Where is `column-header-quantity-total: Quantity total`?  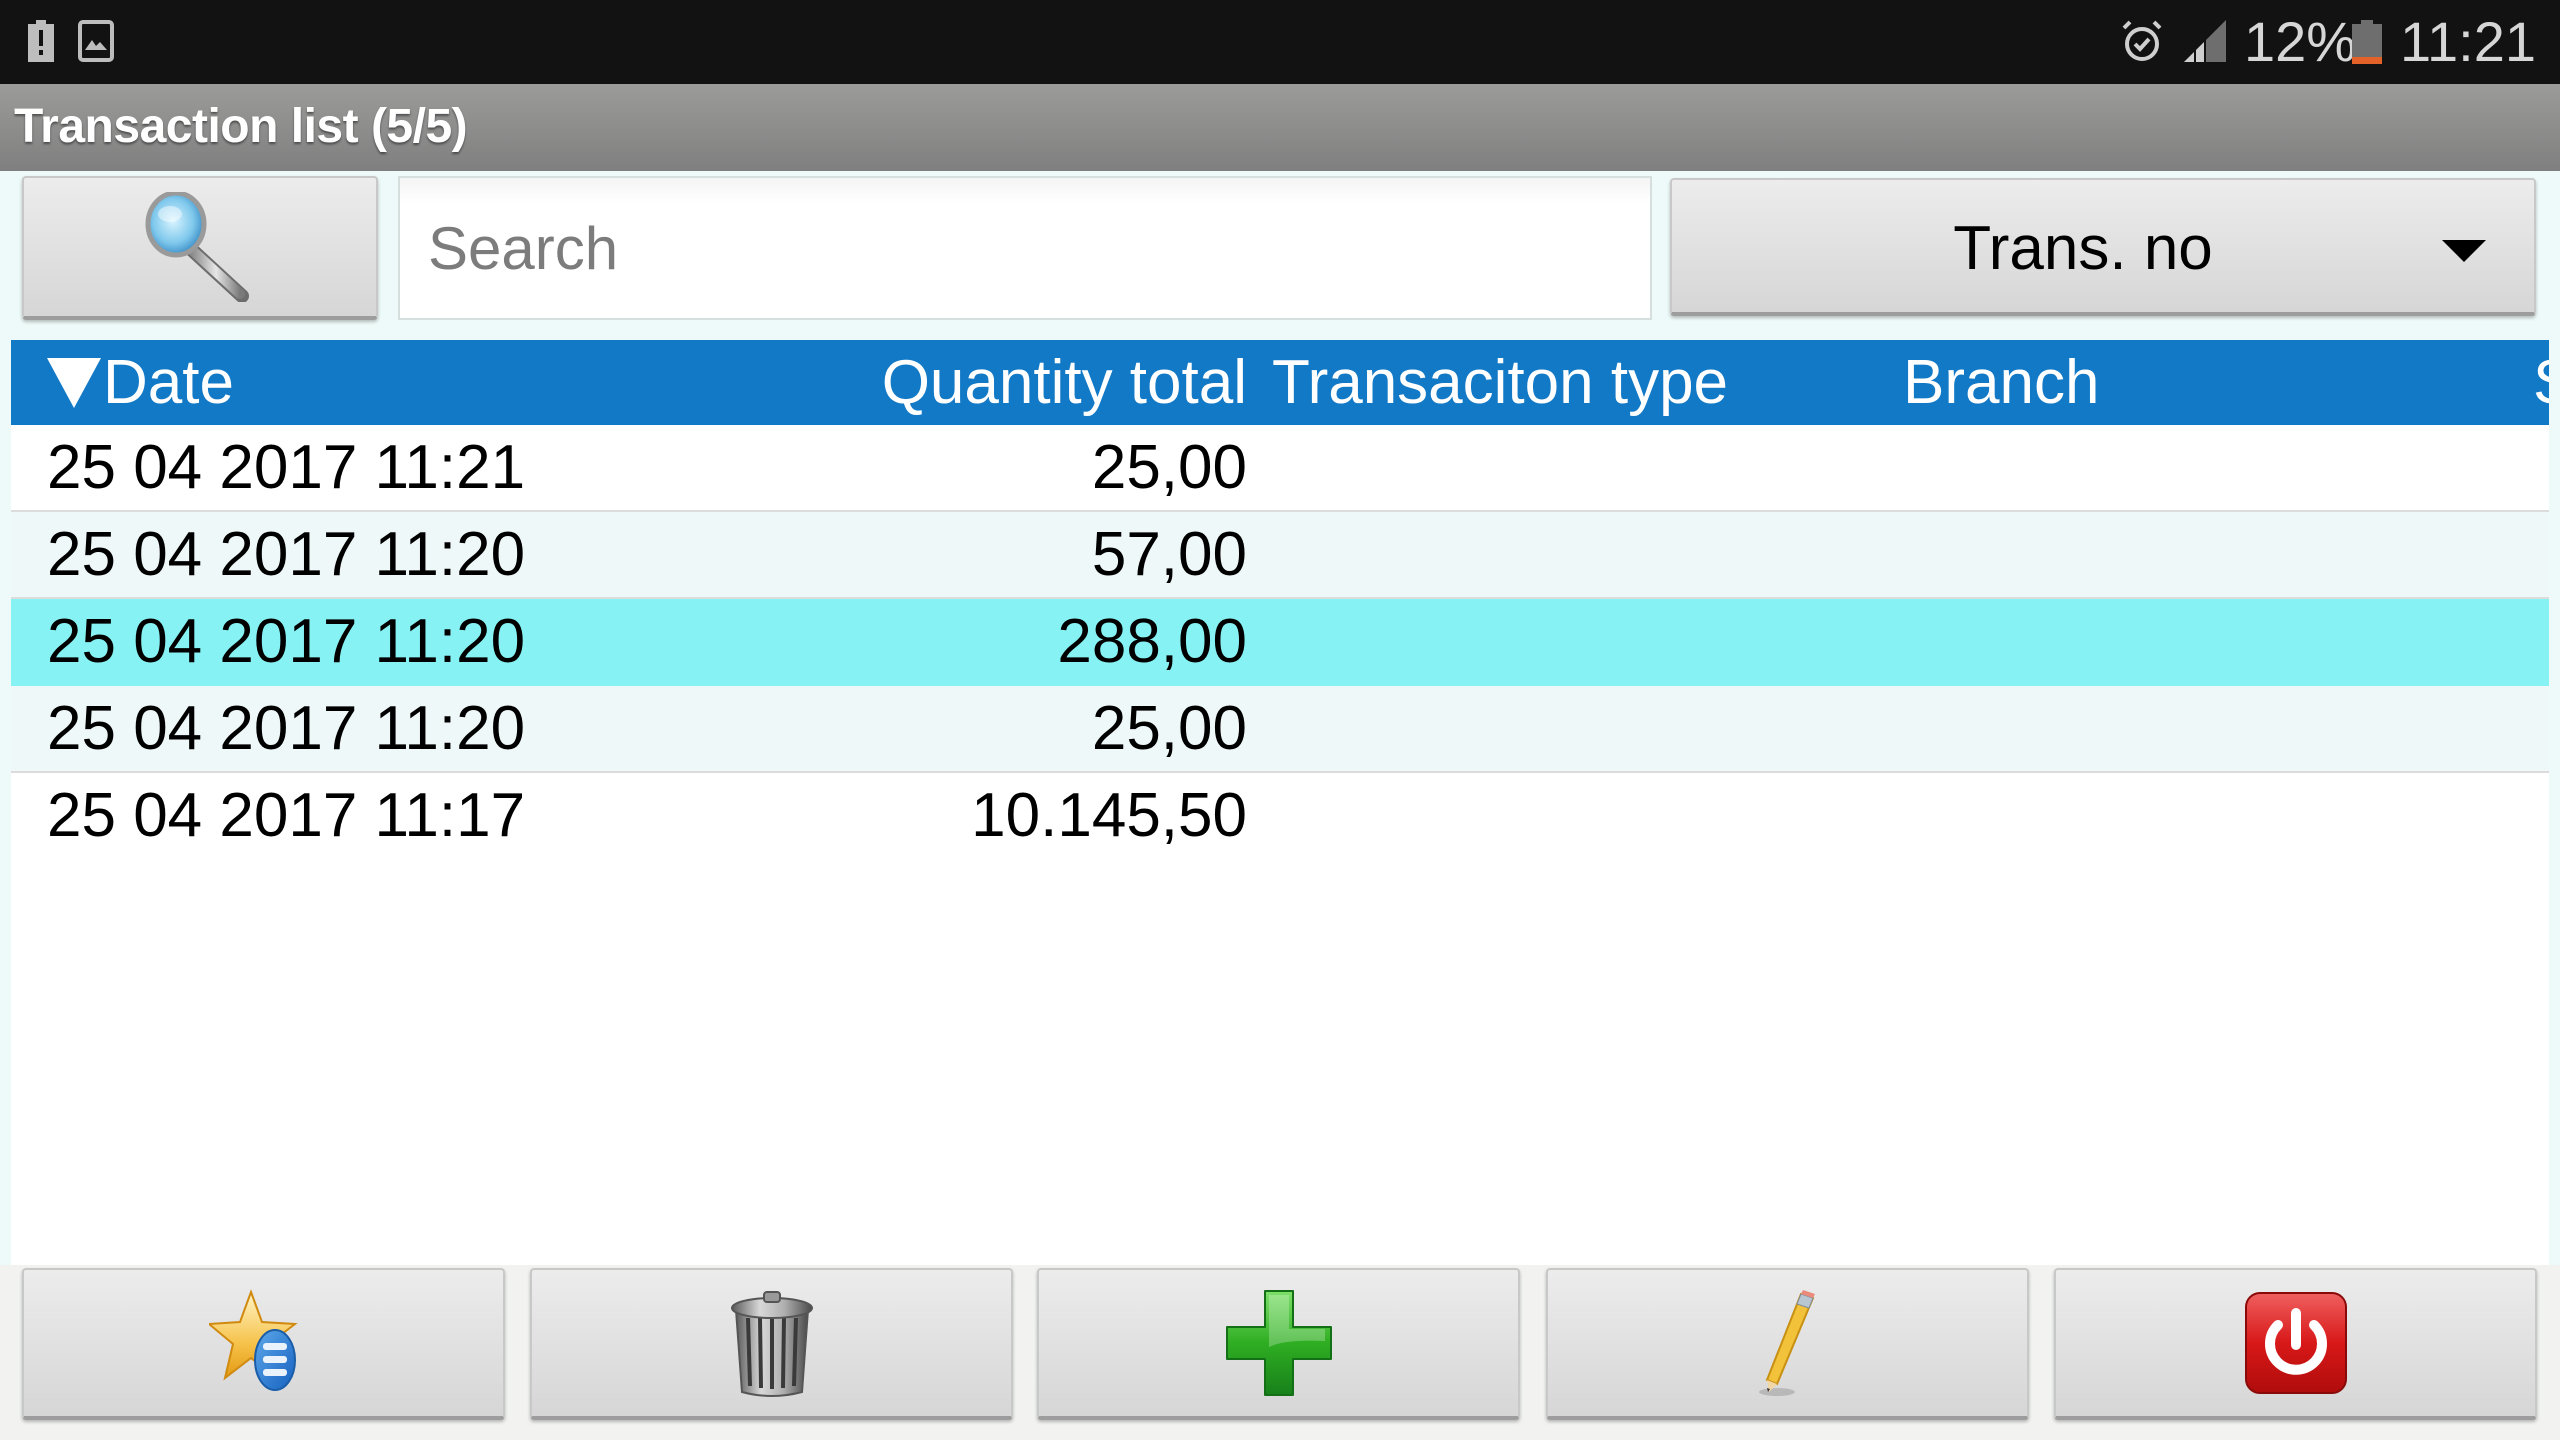 column-header-quantity-total: Quantity total is located at coordinates (1064, 382).